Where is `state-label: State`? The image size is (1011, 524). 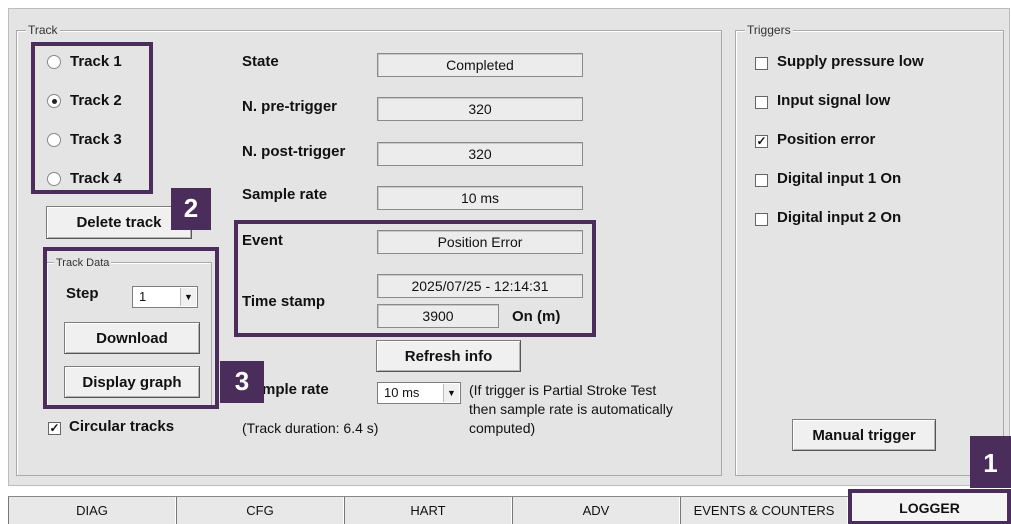
state-label: State is located at coordinates (260, 61).